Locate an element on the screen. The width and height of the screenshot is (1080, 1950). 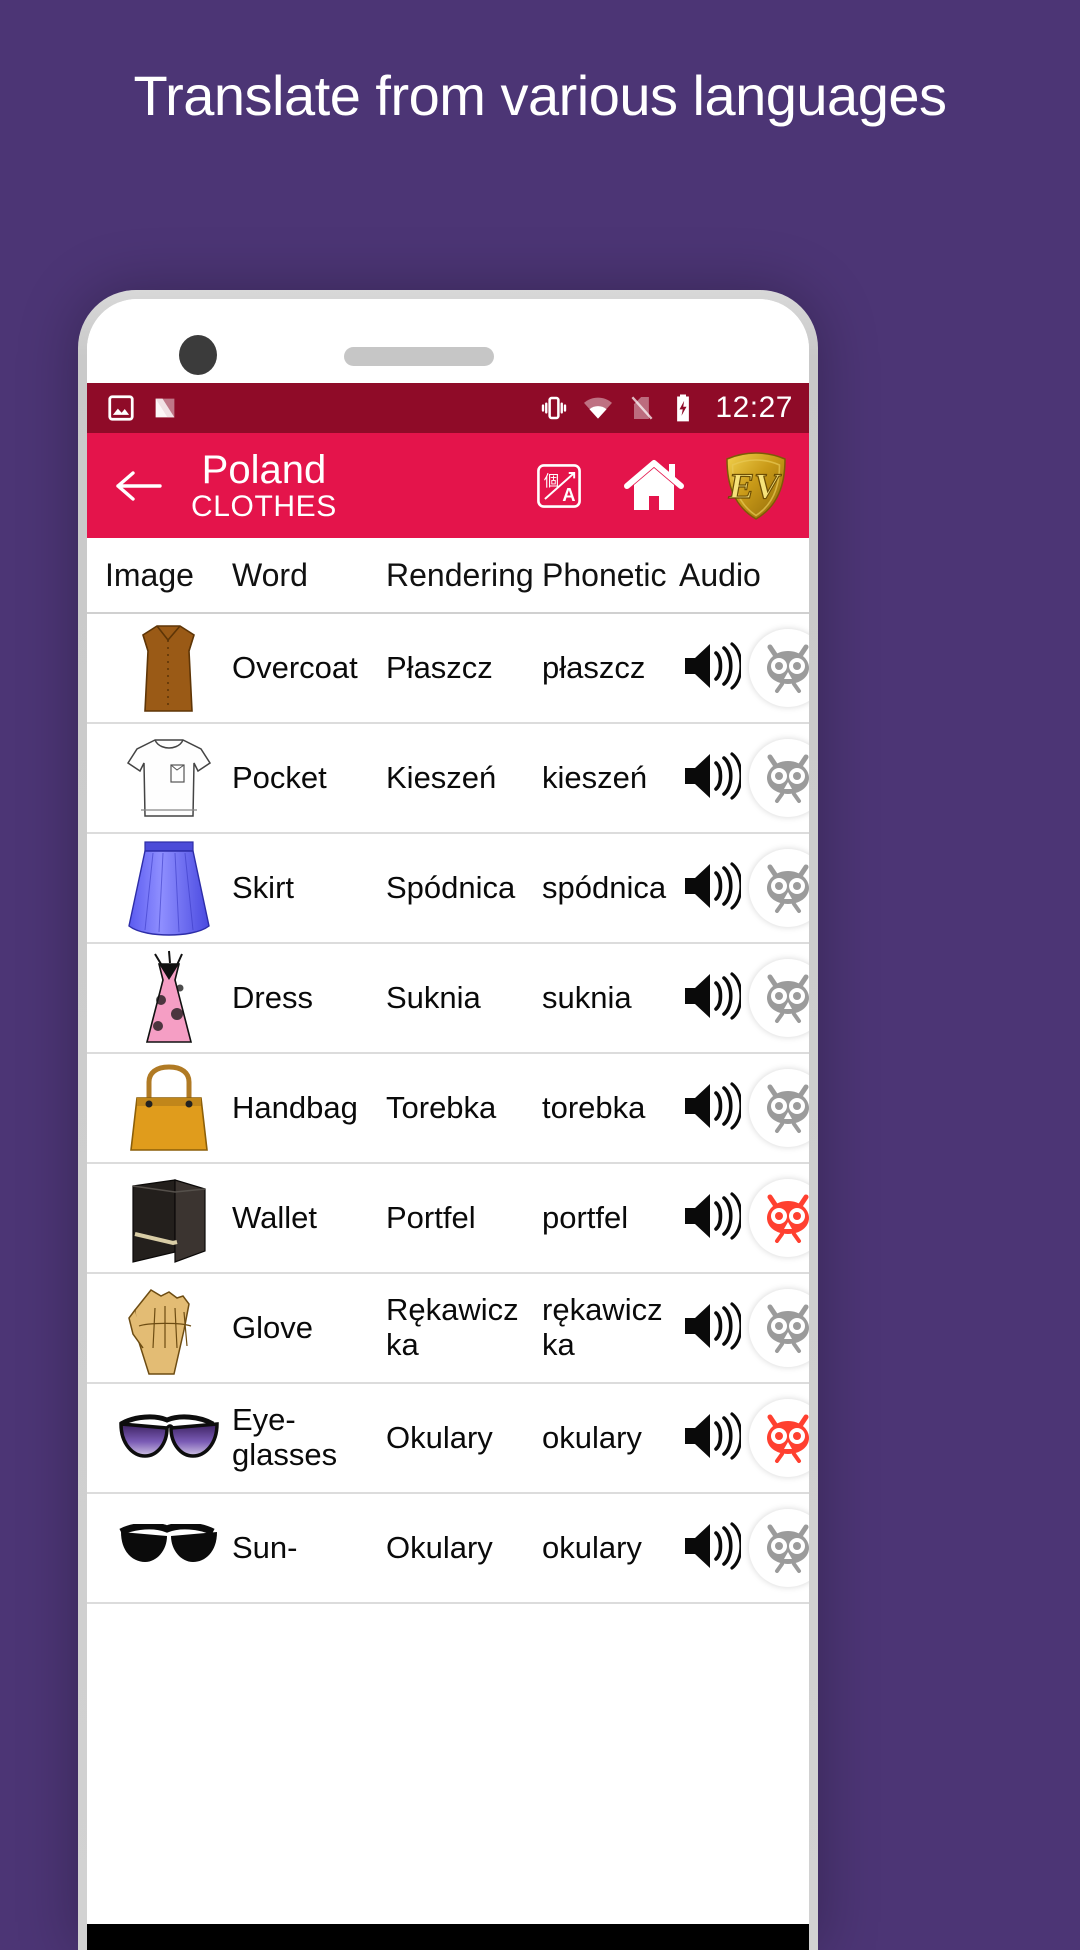
word-english: Eye-glasses is located at coordinates (285, 1437).